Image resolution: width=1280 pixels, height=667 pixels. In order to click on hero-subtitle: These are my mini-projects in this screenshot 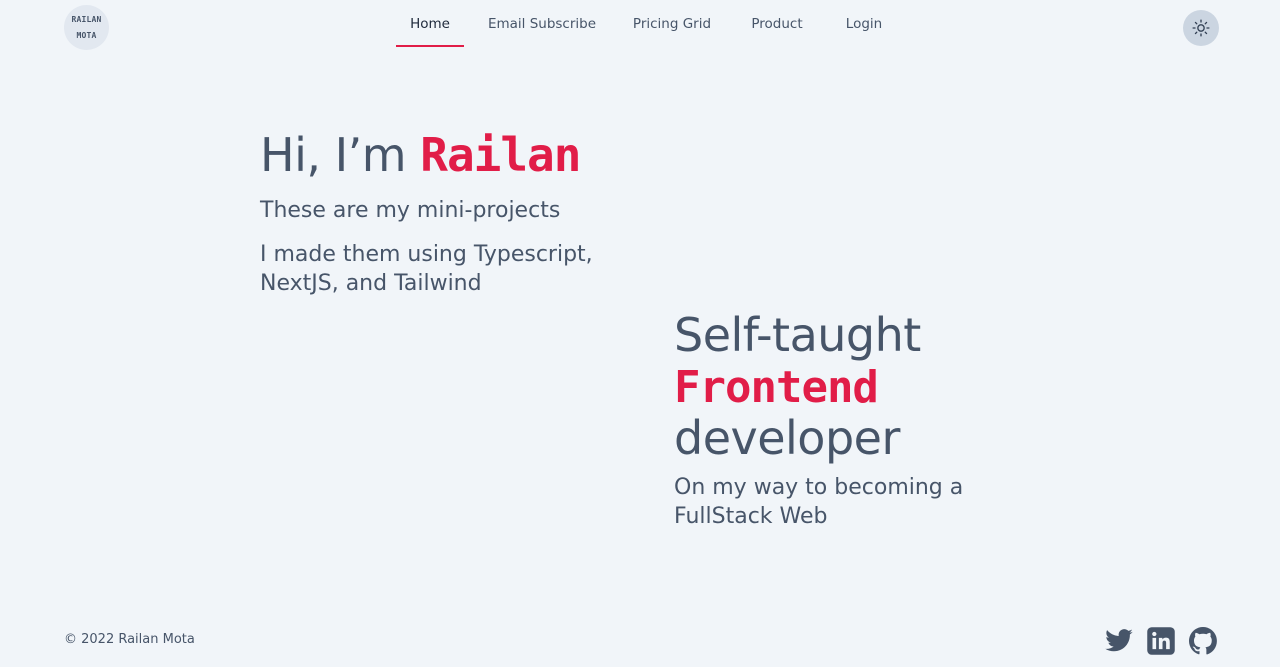, I will do `click(410, 210)`.